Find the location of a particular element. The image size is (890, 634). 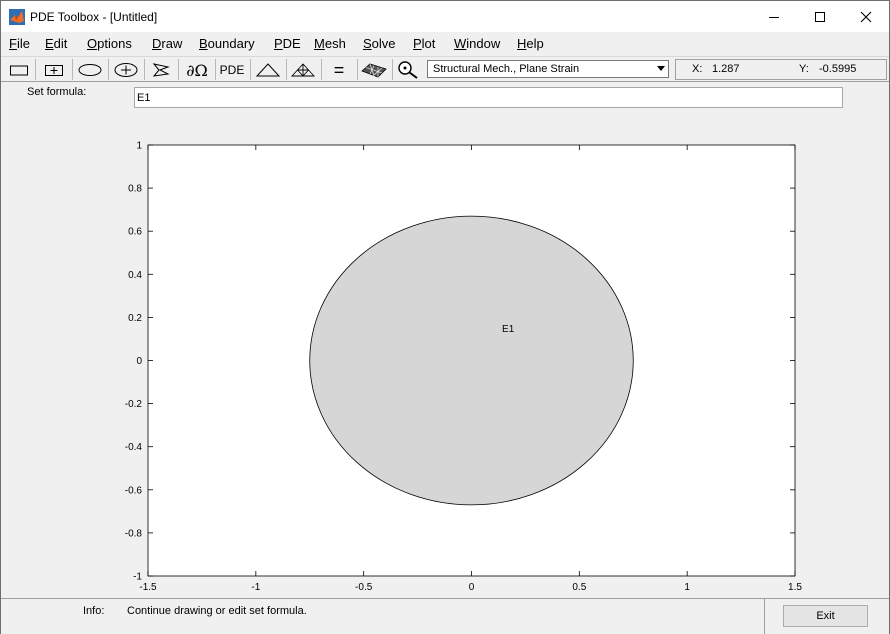

pde-specification-icon: PDE is located at coordinates (232, 70).